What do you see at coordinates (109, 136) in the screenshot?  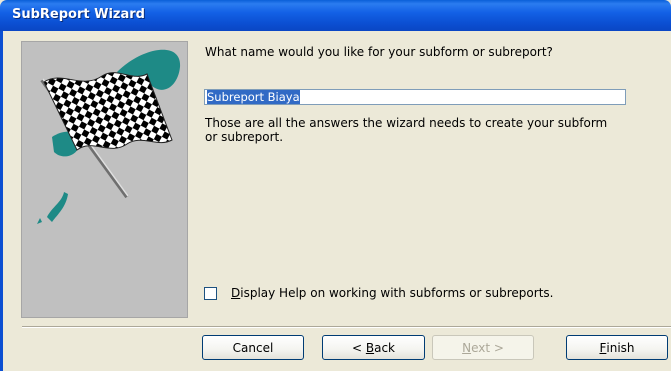 I see `checkered-flag-icon` at bounding box center [109, 136].